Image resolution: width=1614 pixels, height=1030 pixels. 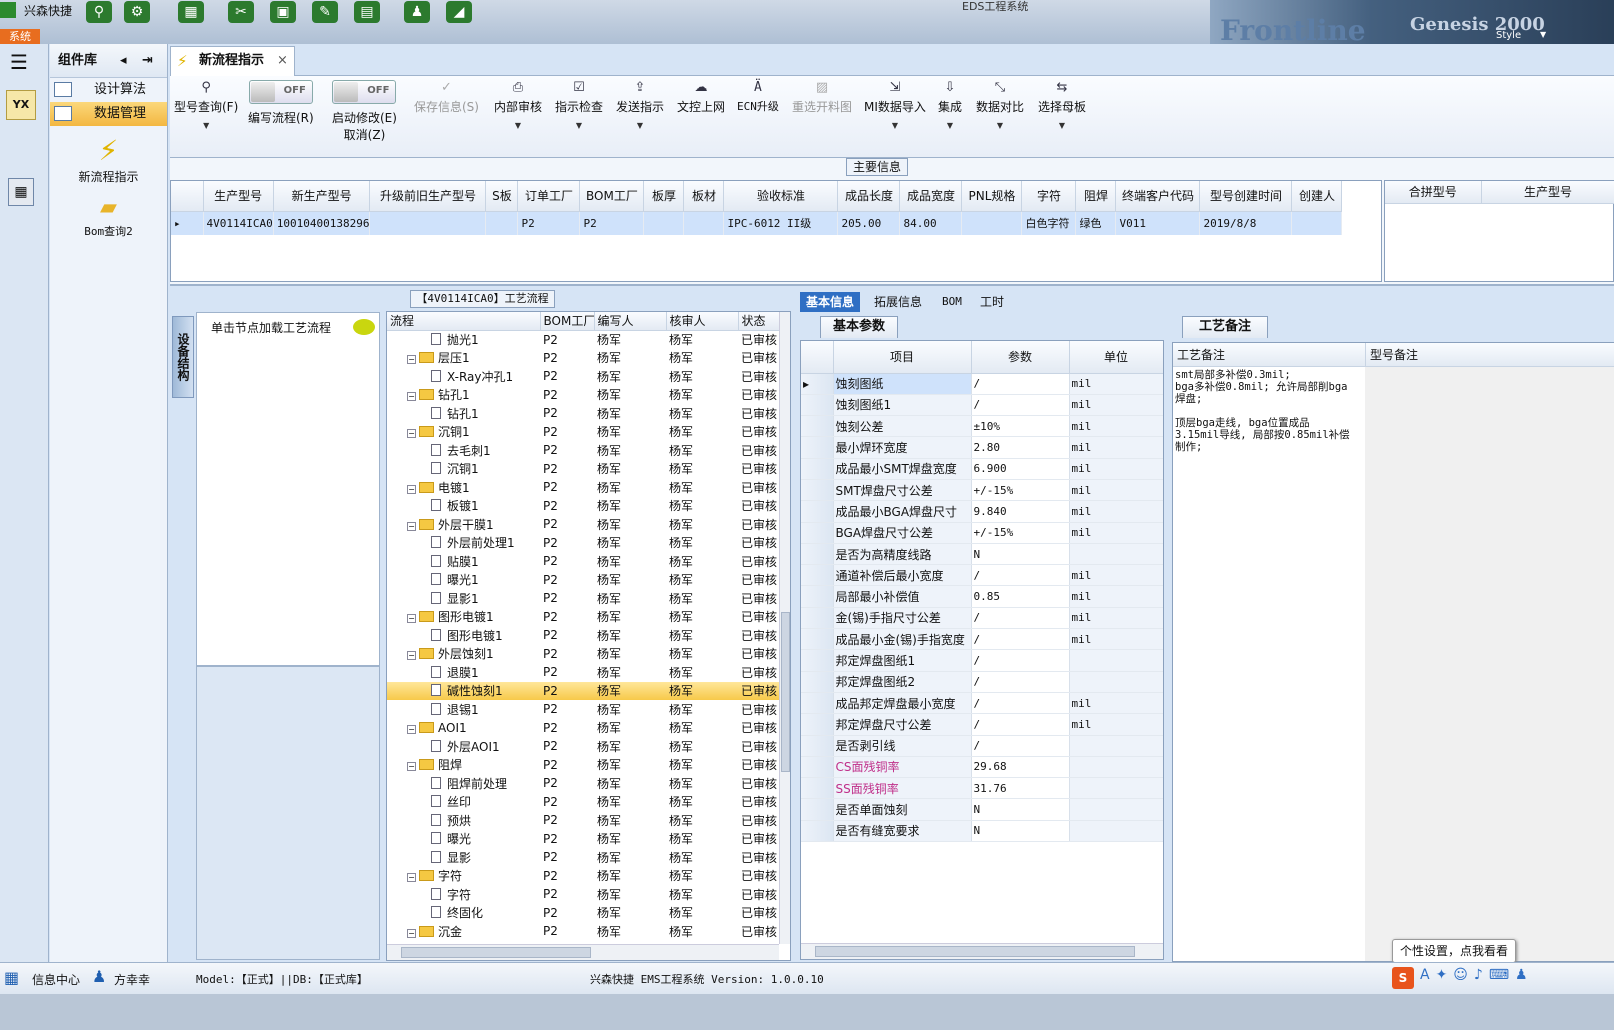 What do you see at coordinates (463, 931) in the screenshot?
I see `flow-node: − 沉金` at bounding box center [463, 931].